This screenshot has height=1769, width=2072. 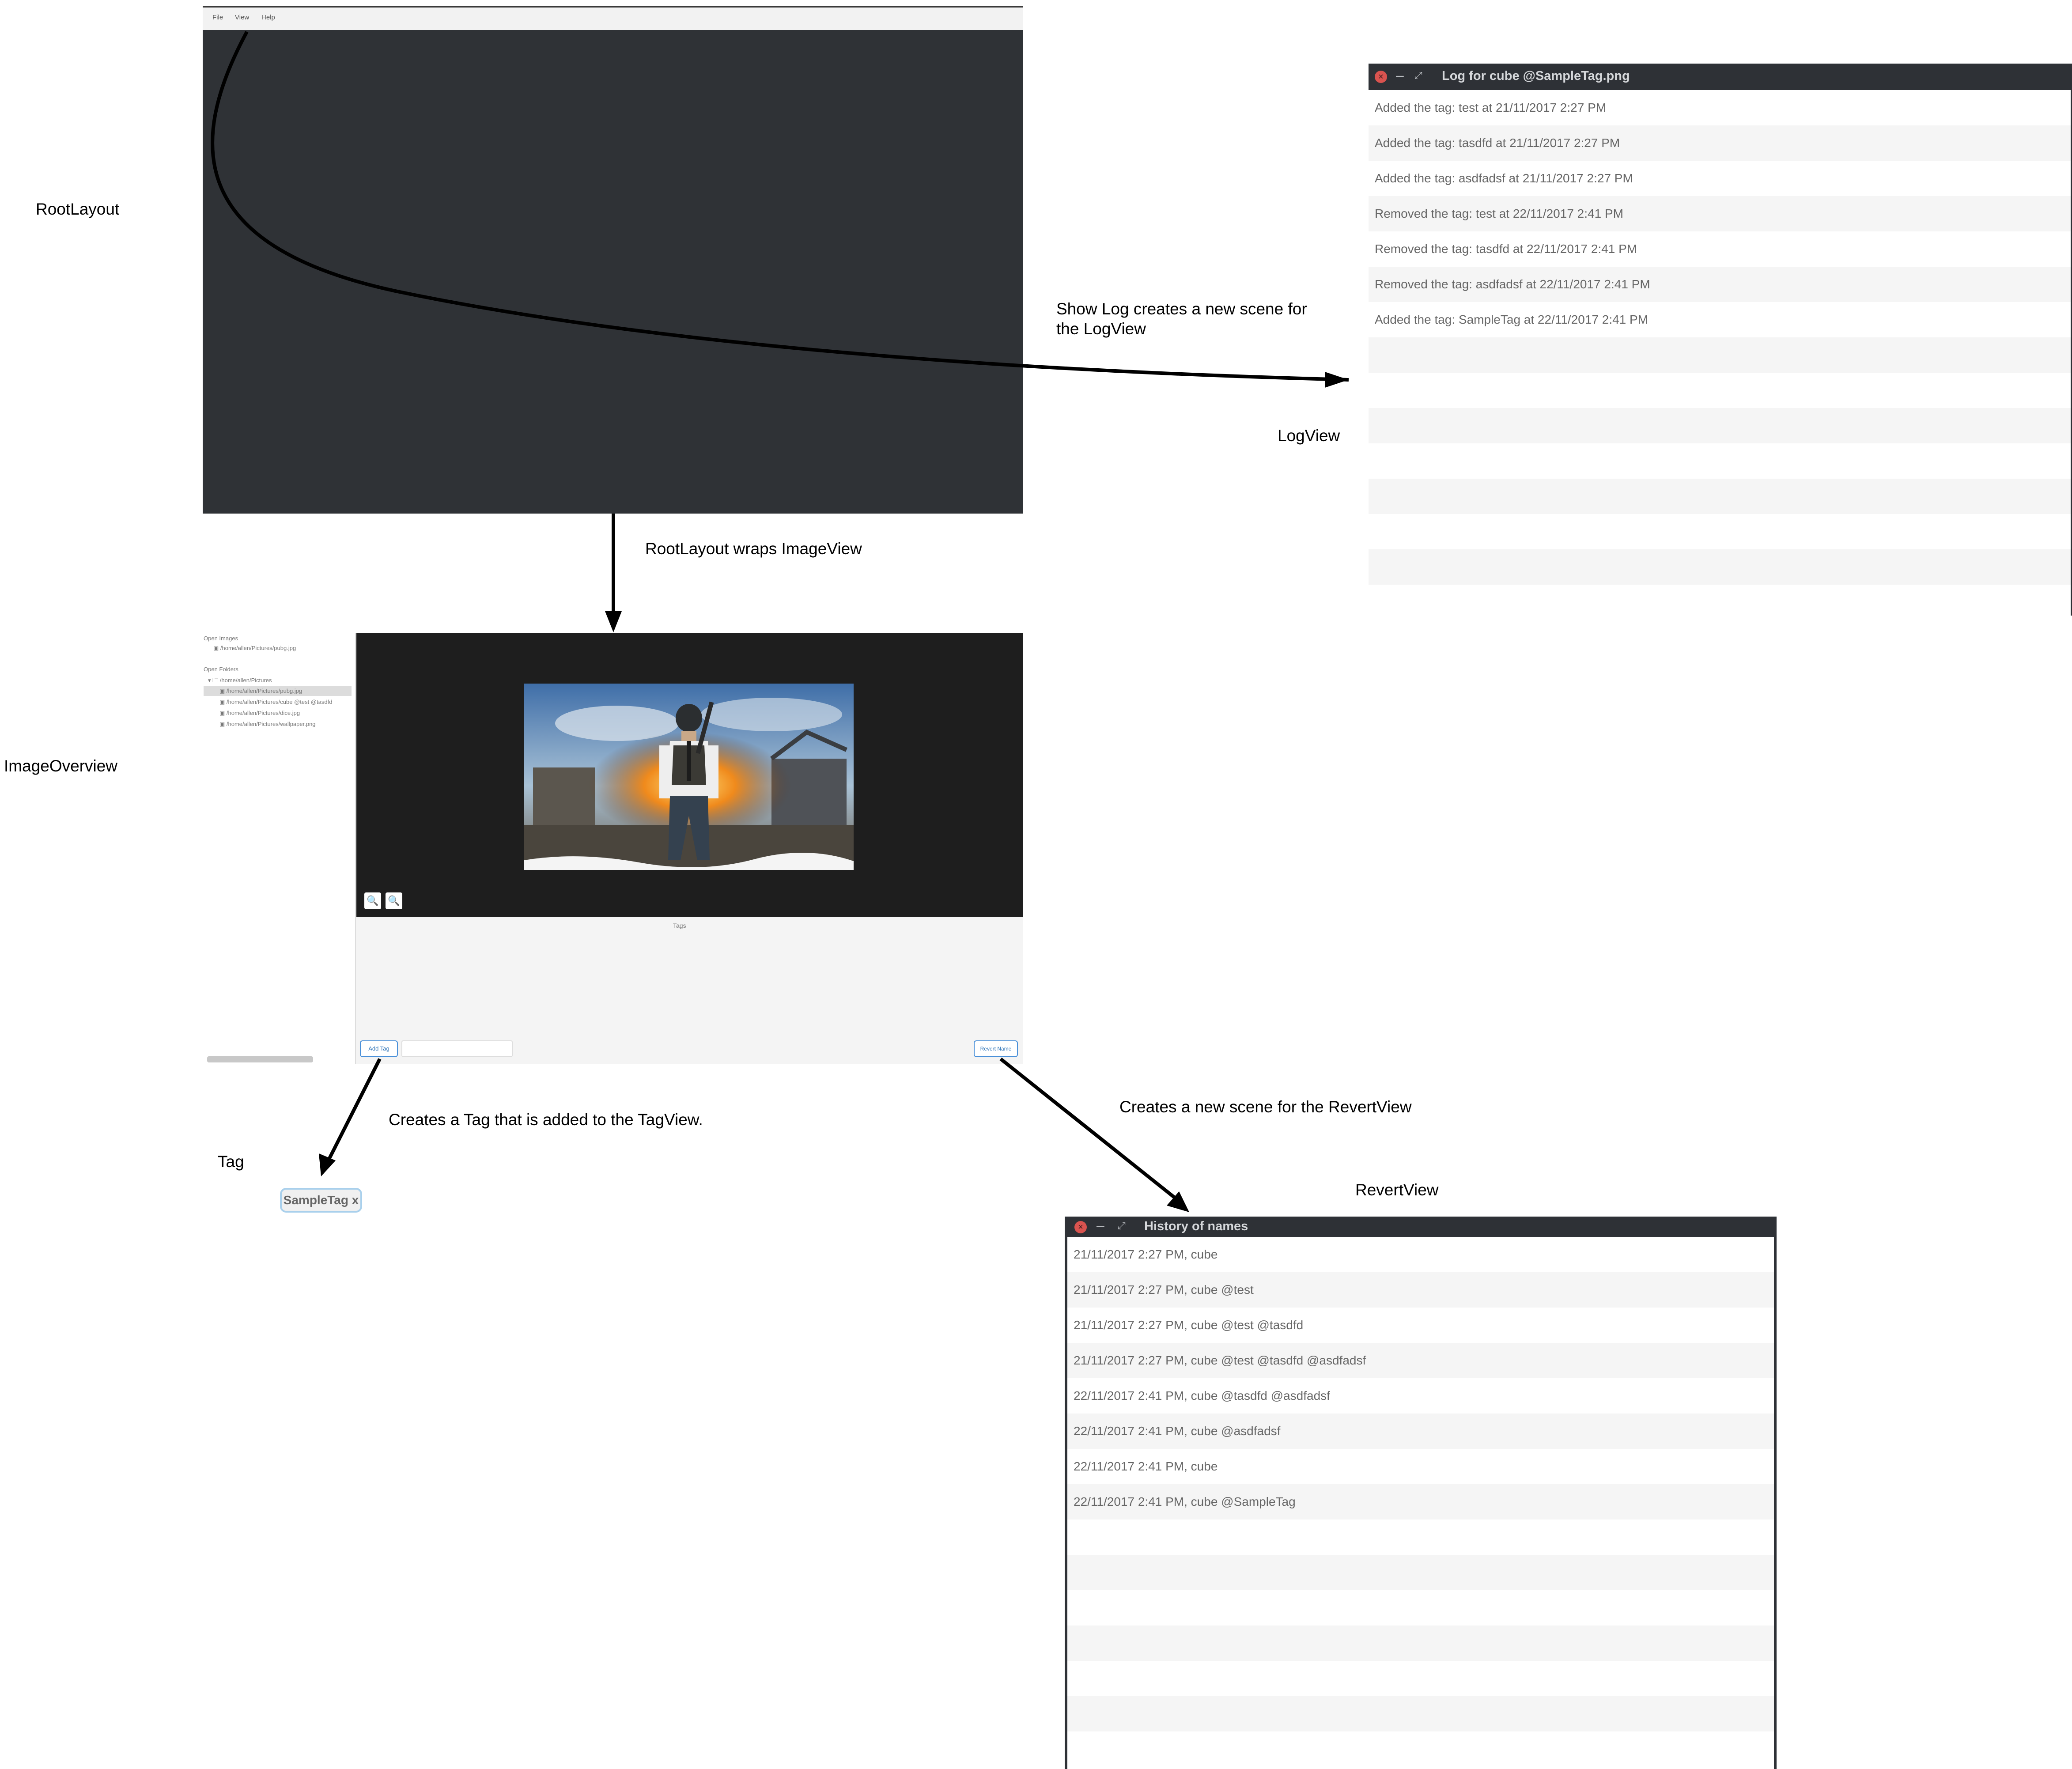 I want to click on tag-arrowhead, so click(x=327, y=1165).